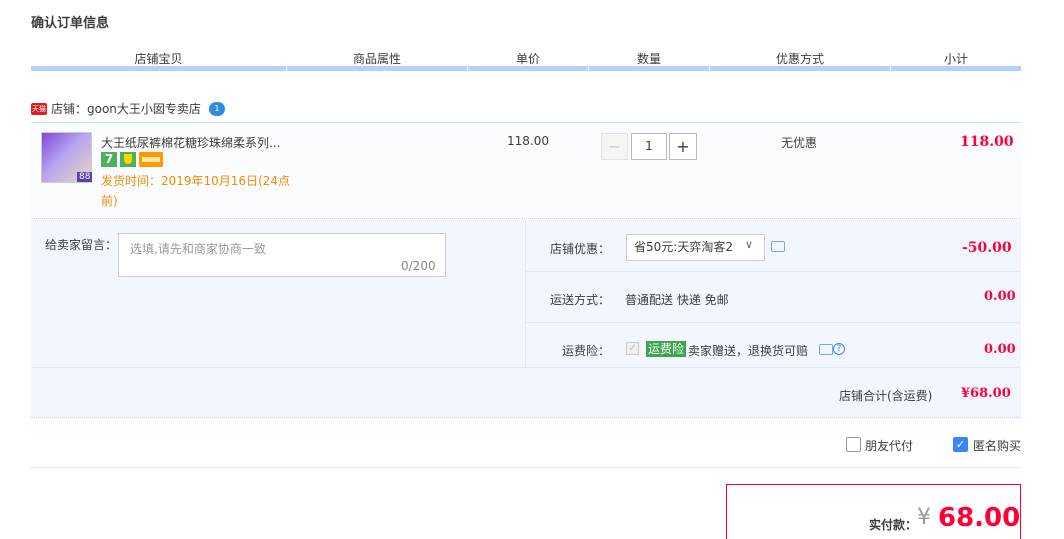 The image size is (1064, 539). Describe the element at coordinates (632, 348) in the screenshot. I see `insurance-checkbox: ✓` at that location.